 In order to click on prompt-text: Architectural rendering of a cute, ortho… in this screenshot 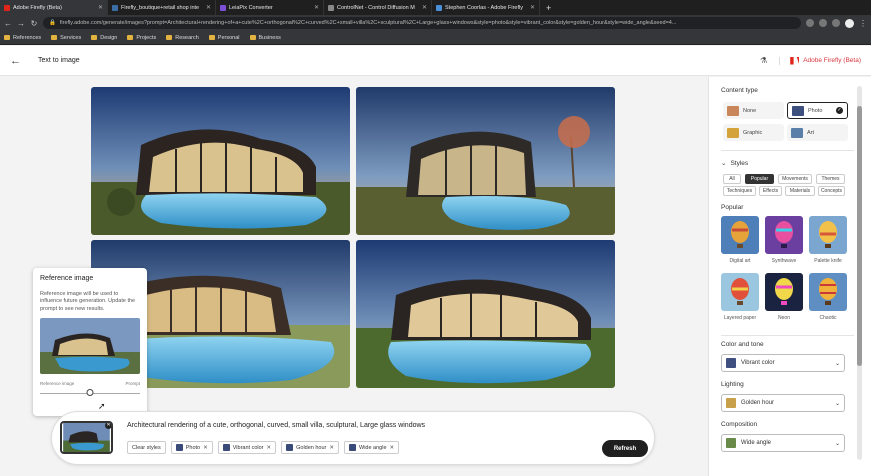, I will do `click(276, 425)`.